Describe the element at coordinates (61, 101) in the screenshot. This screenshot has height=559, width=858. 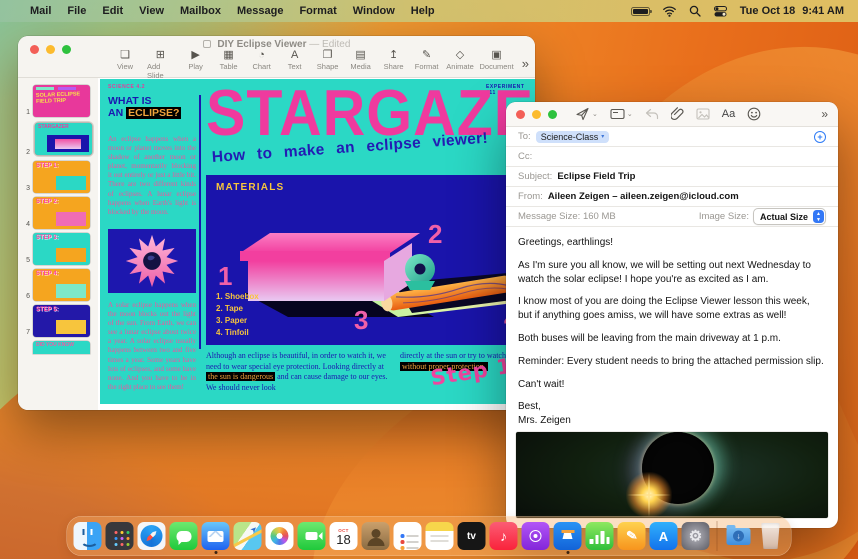
I see `slide-thumbnail-1: SOLAR ECLIPSE FIELD TRIP` at that location.